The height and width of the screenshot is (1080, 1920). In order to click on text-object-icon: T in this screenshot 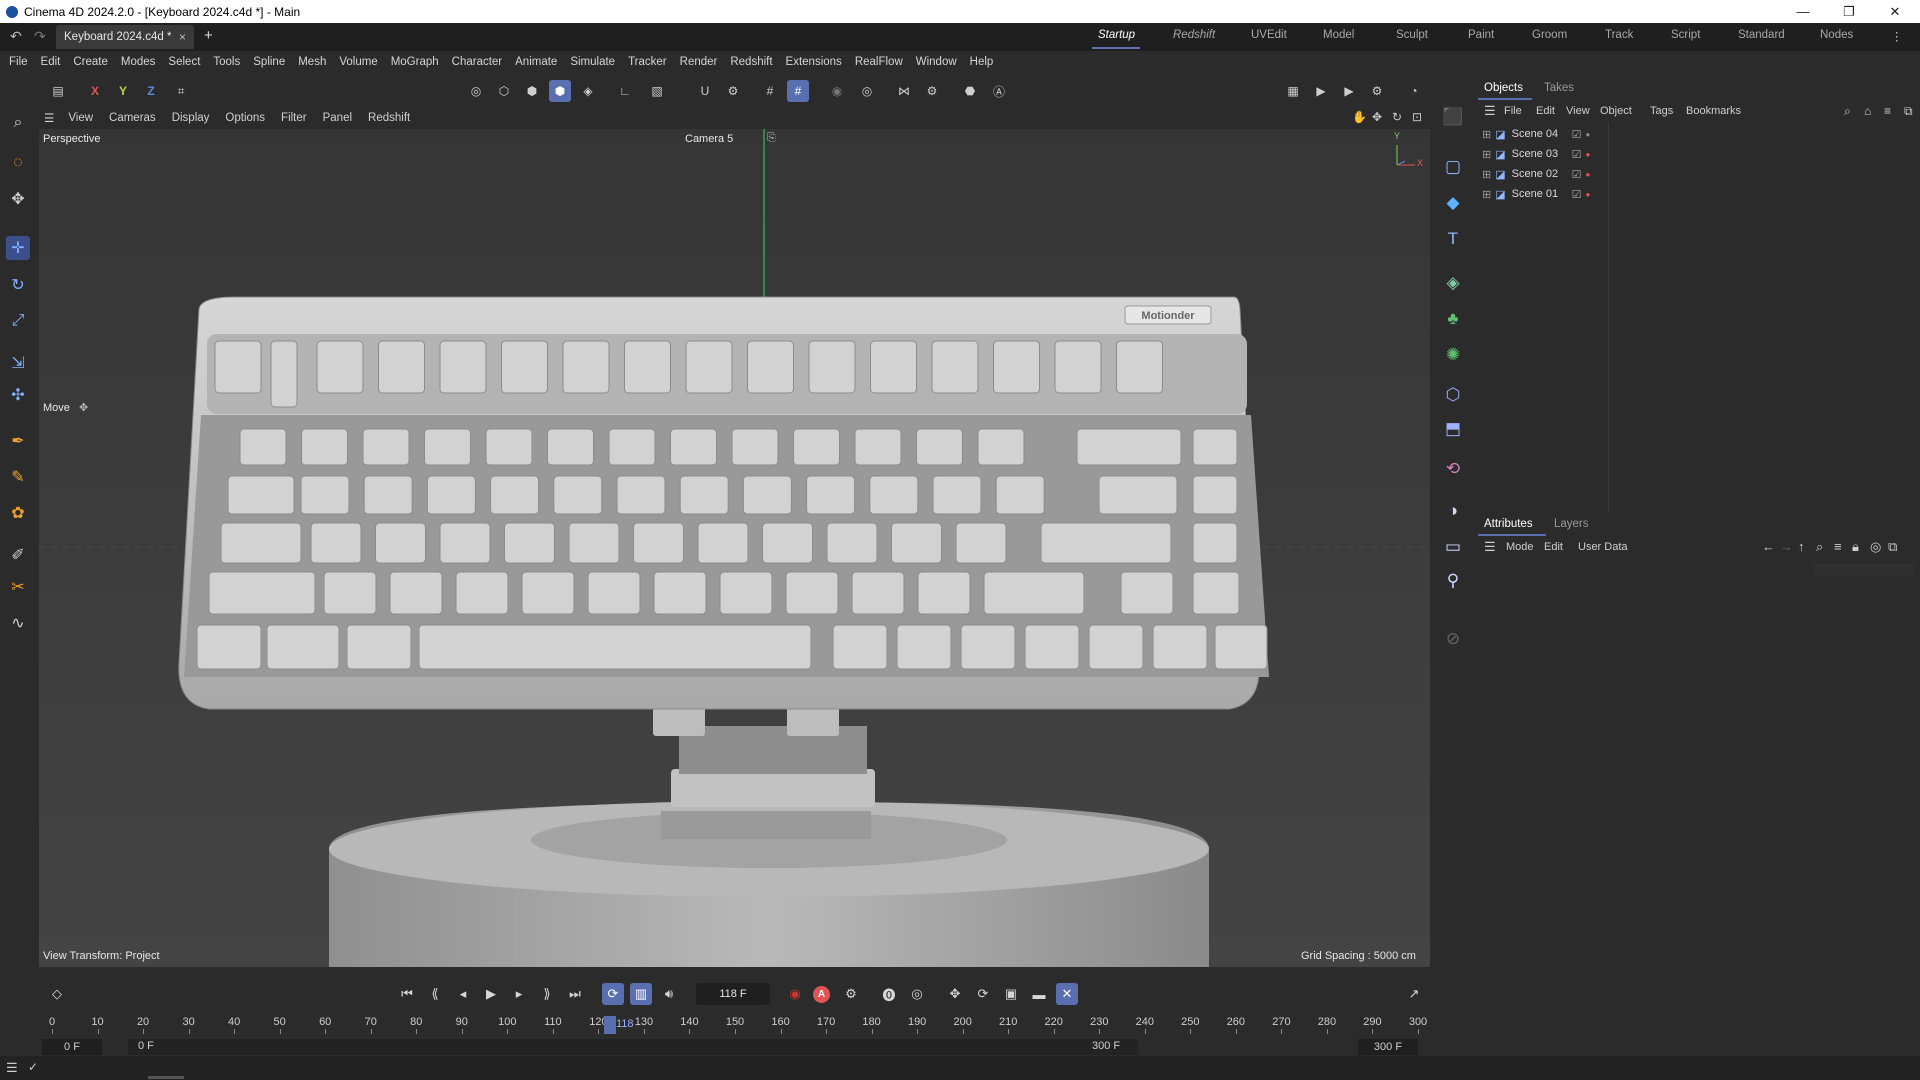, I will do `click(1453, 239)`.